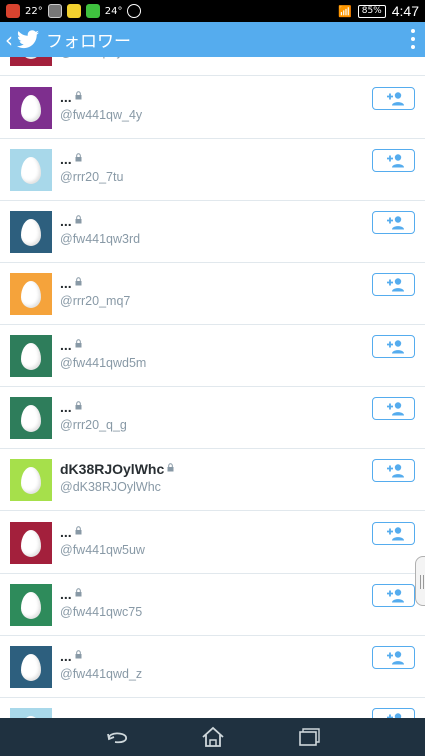 The image size is (425, 756). Describe the element at coordinates (103, 363) in the screenshot. I see `username-handle: @fw441qwd5m` at that location.